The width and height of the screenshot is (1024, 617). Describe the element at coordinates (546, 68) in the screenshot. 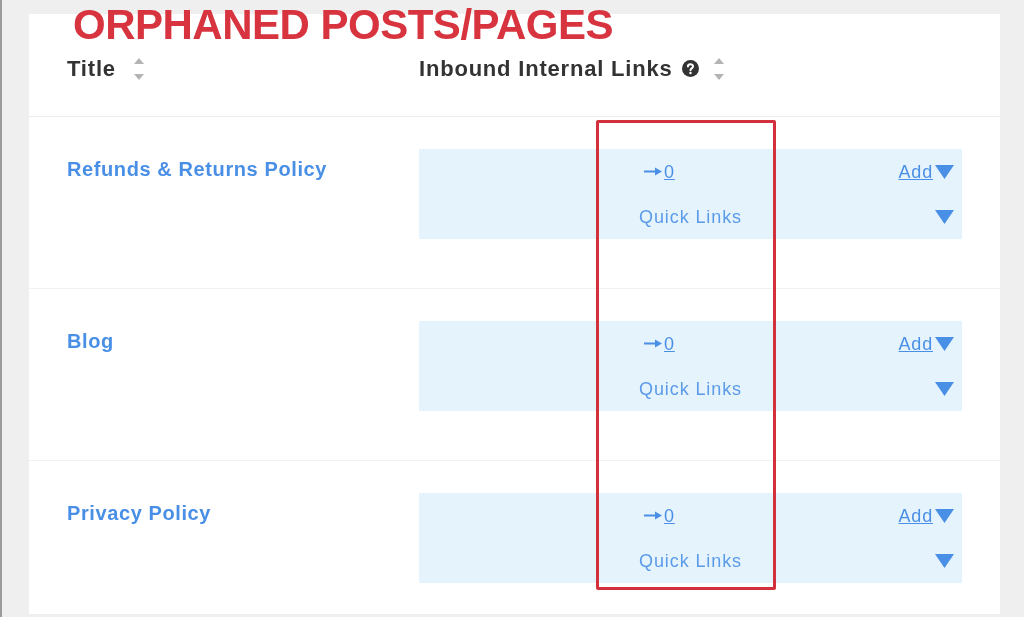

I see `column-header: Inbound Internal Links` at that location.